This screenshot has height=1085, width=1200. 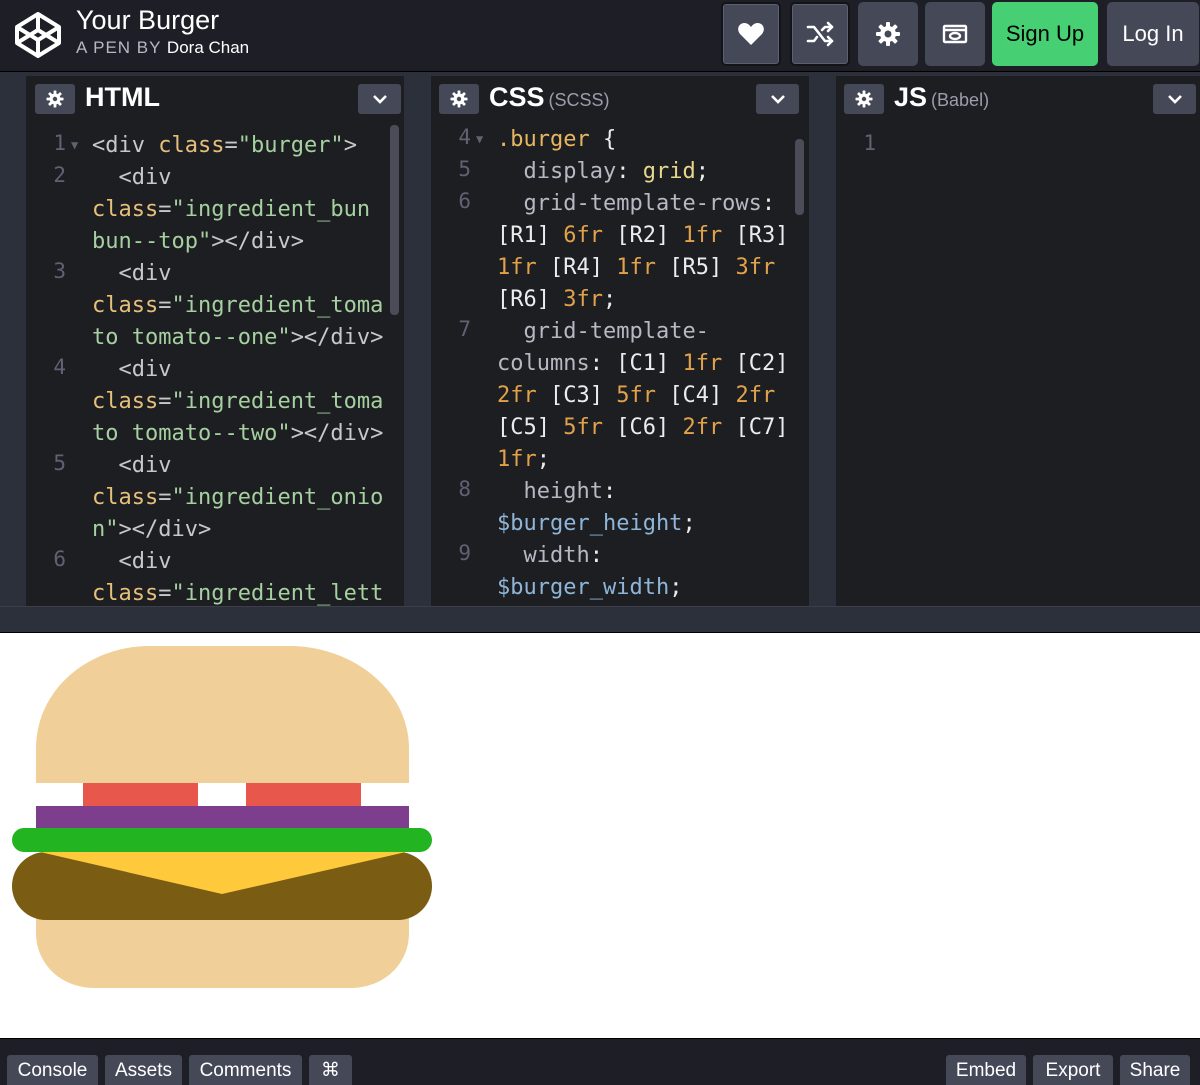 What do you see at coordinates (208, 47) in the screenshot?
I see `author-link: Dora Chan` at bounding box center [208, 47].